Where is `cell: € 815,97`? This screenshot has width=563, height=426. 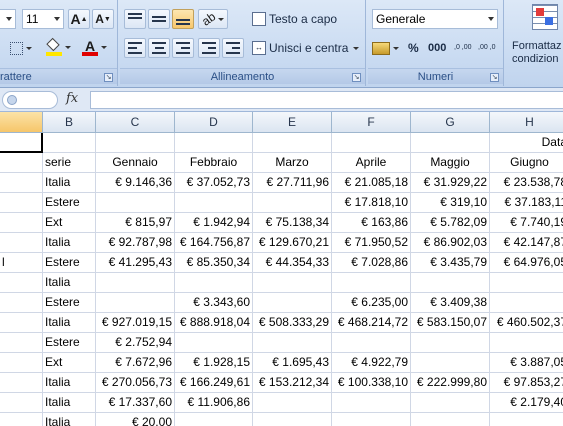
cell: € 815,97 is located at coordinates (135, 223).